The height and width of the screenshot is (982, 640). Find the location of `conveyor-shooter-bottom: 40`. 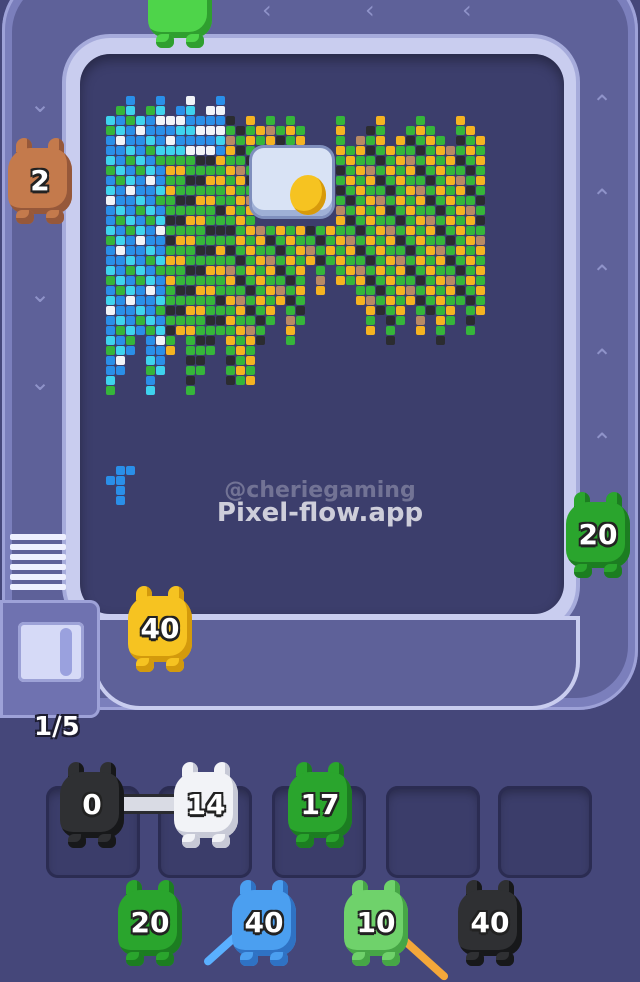

conveyor-shooter-bottom: 40 is located at coordinates (160, 629).